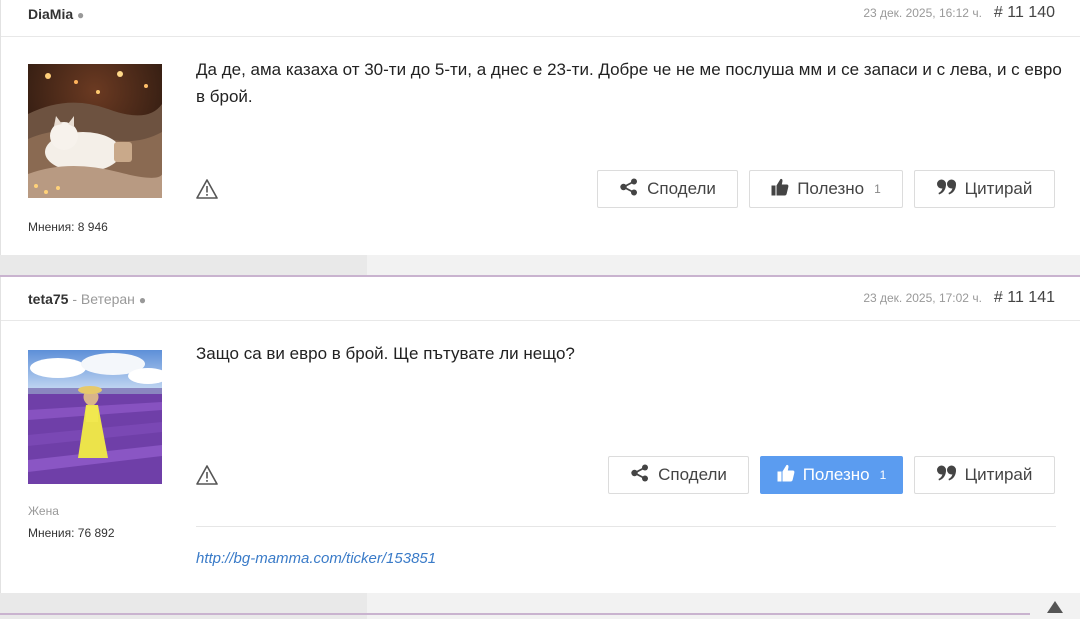 The height and width of the screenshot is (619, 1080). Describe the element at coordinates (1024, 13) in the screenshot. I see `post-number: # 11 140` at that location.